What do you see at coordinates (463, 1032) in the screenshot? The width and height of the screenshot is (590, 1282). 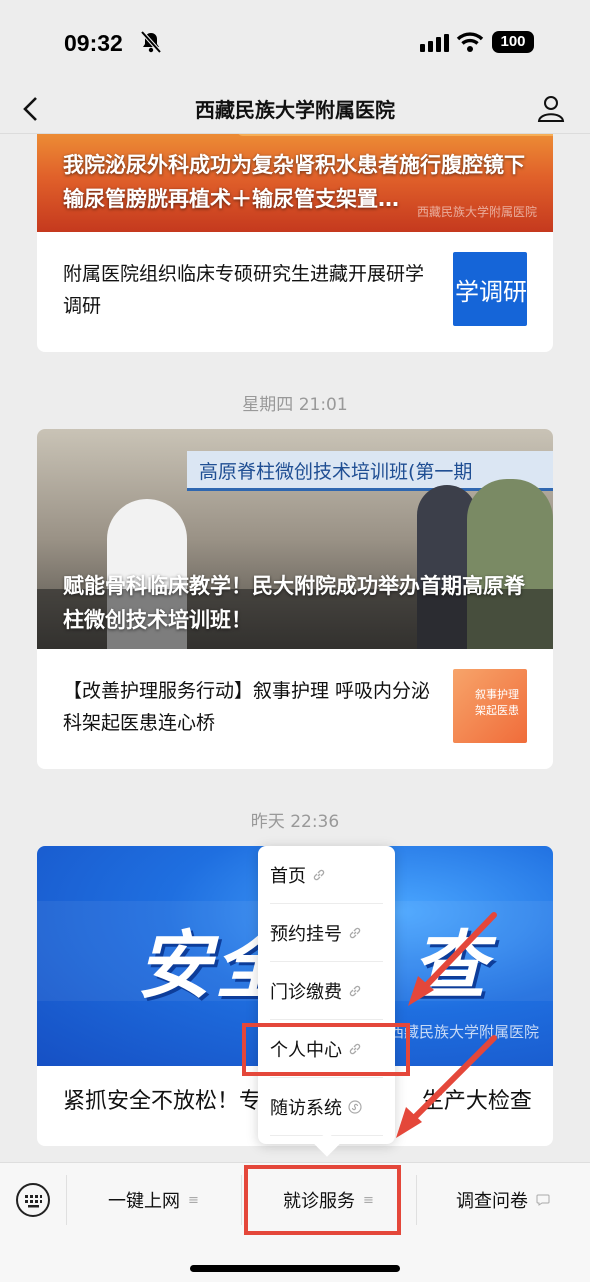 I see `hero-watermark: 西藏民族大学附属医院` at bounding box center [463, 1032].